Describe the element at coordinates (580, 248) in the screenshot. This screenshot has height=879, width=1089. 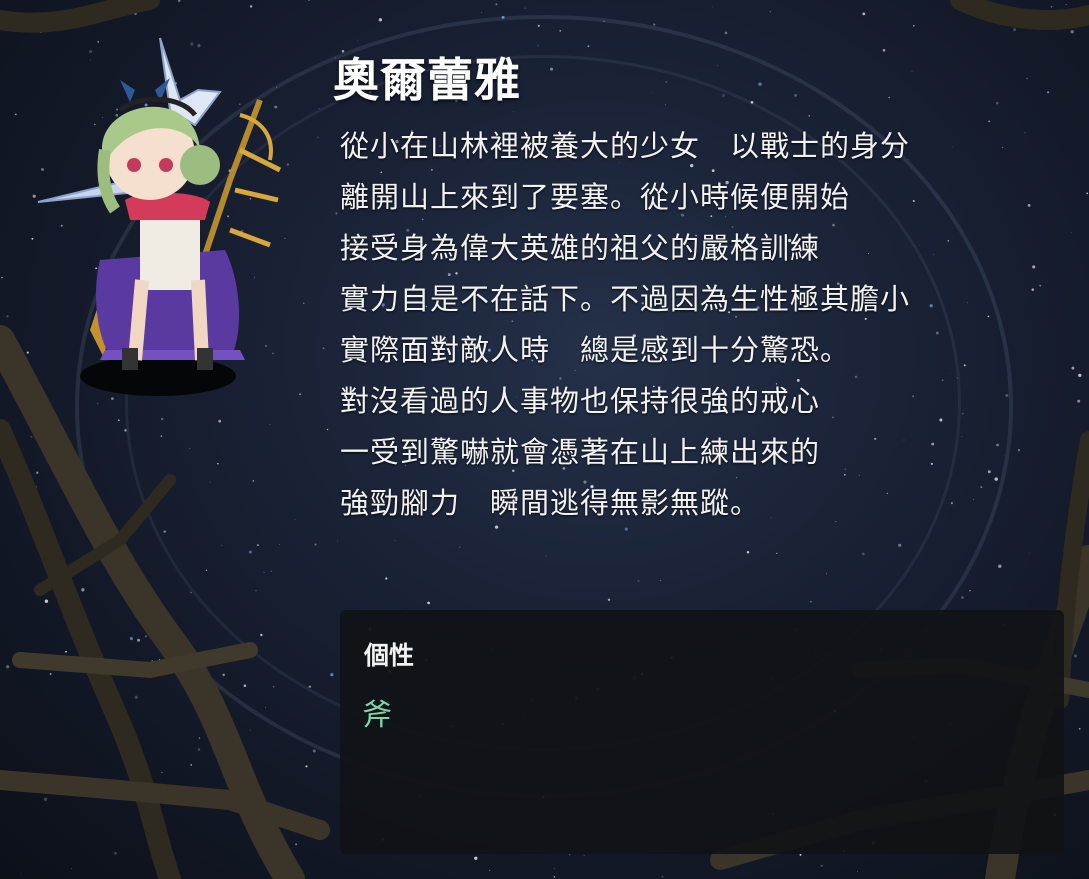
I see `description-line: 接受身為偉大英雄的祖父的嚴格訓練` at that location.